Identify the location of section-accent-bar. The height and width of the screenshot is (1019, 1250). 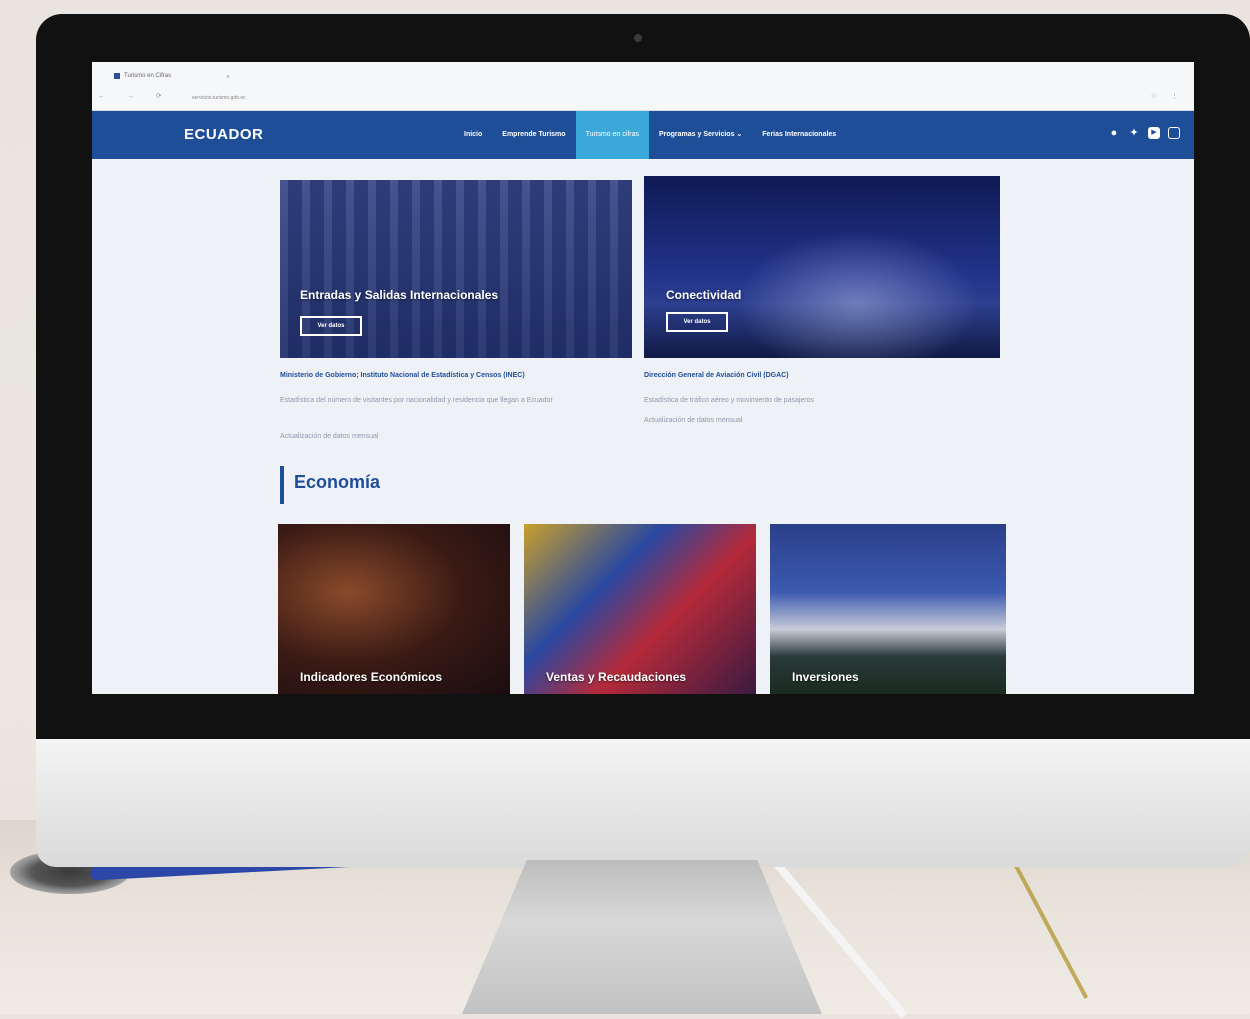
(282, 485).